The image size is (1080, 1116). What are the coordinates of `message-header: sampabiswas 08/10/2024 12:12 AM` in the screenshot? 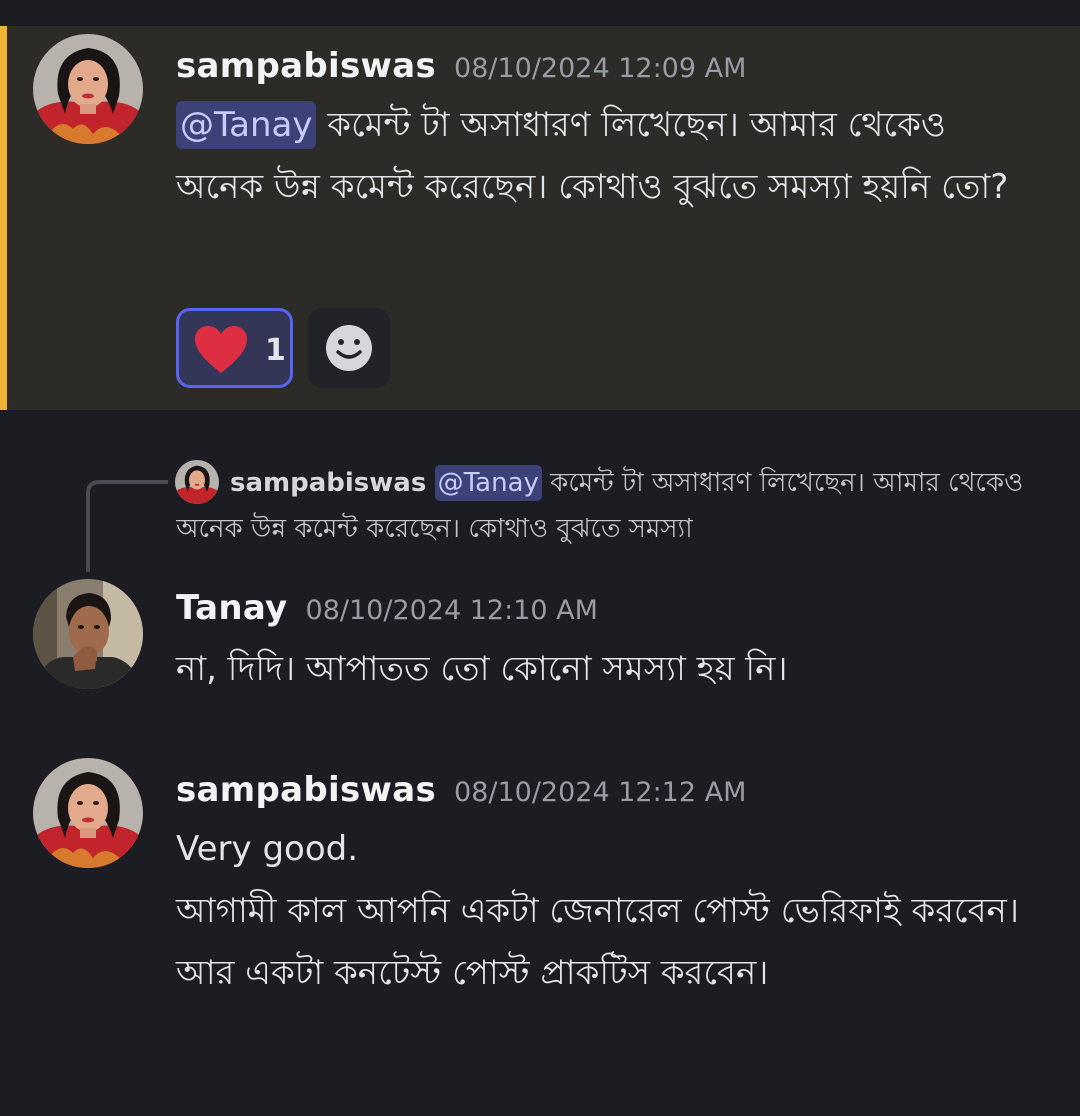 It's located at (461, 790).